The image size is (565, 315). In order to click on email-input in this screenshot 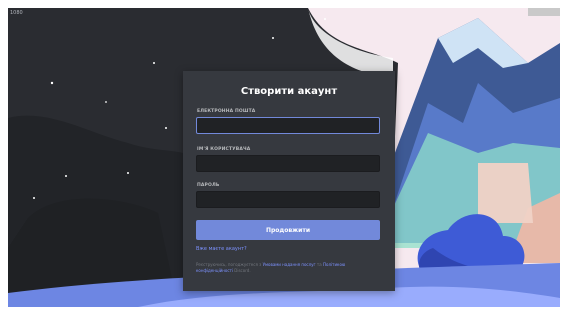, I will do `click(288, 125)`.